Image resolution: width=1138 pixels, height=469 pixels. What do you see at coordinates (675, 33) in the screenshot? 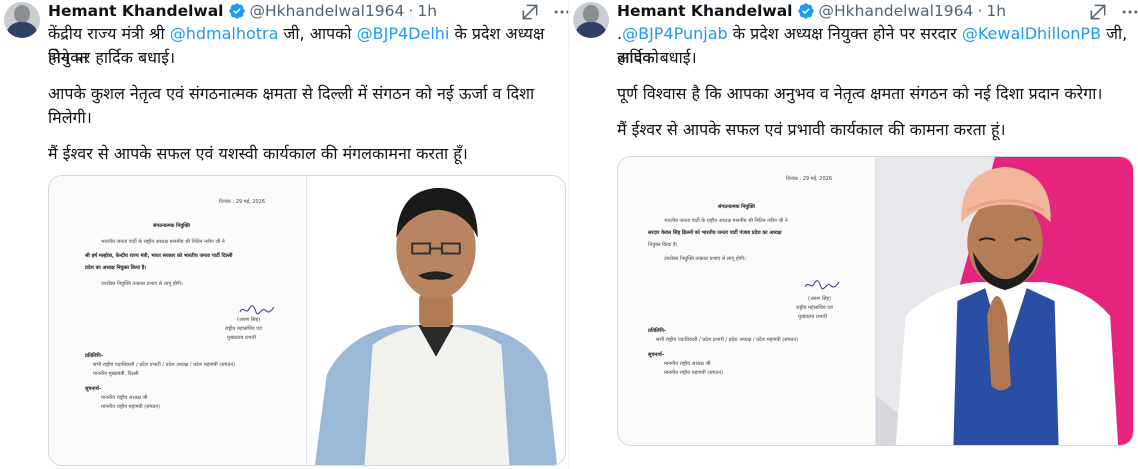
I see `mention-link: @BJP4Punjab` at bounding box center [675, 33].